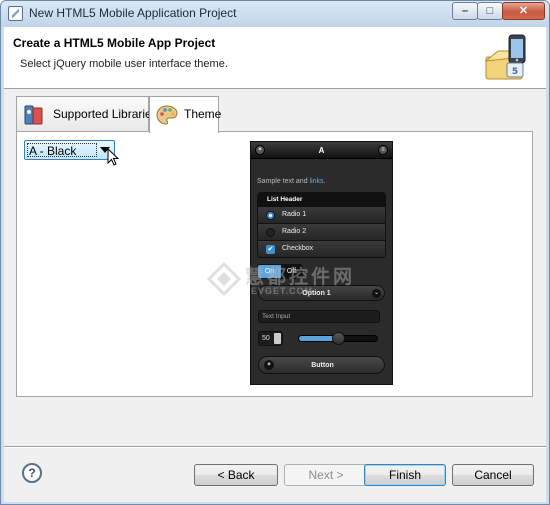 The height and width of the screenshot is (505, 550). I want to click on minimize-button: –, so click(465, 11).